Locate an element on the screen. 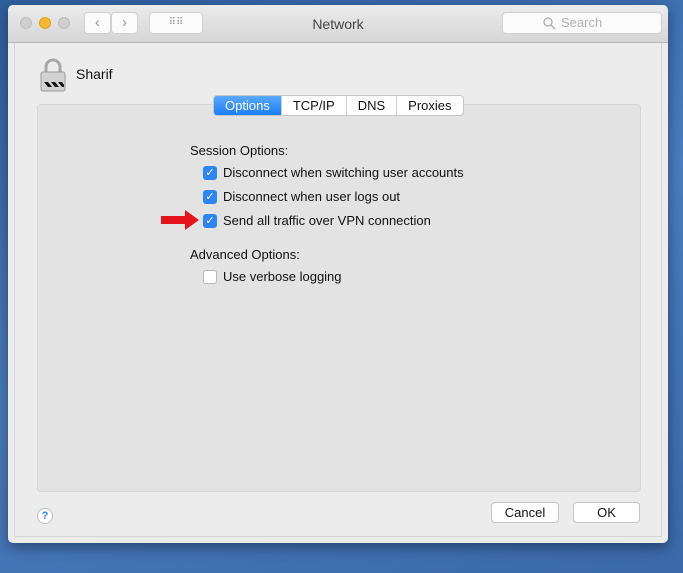  option-label: Disconnect when switching user accounts is located at coordinates (343, 172).